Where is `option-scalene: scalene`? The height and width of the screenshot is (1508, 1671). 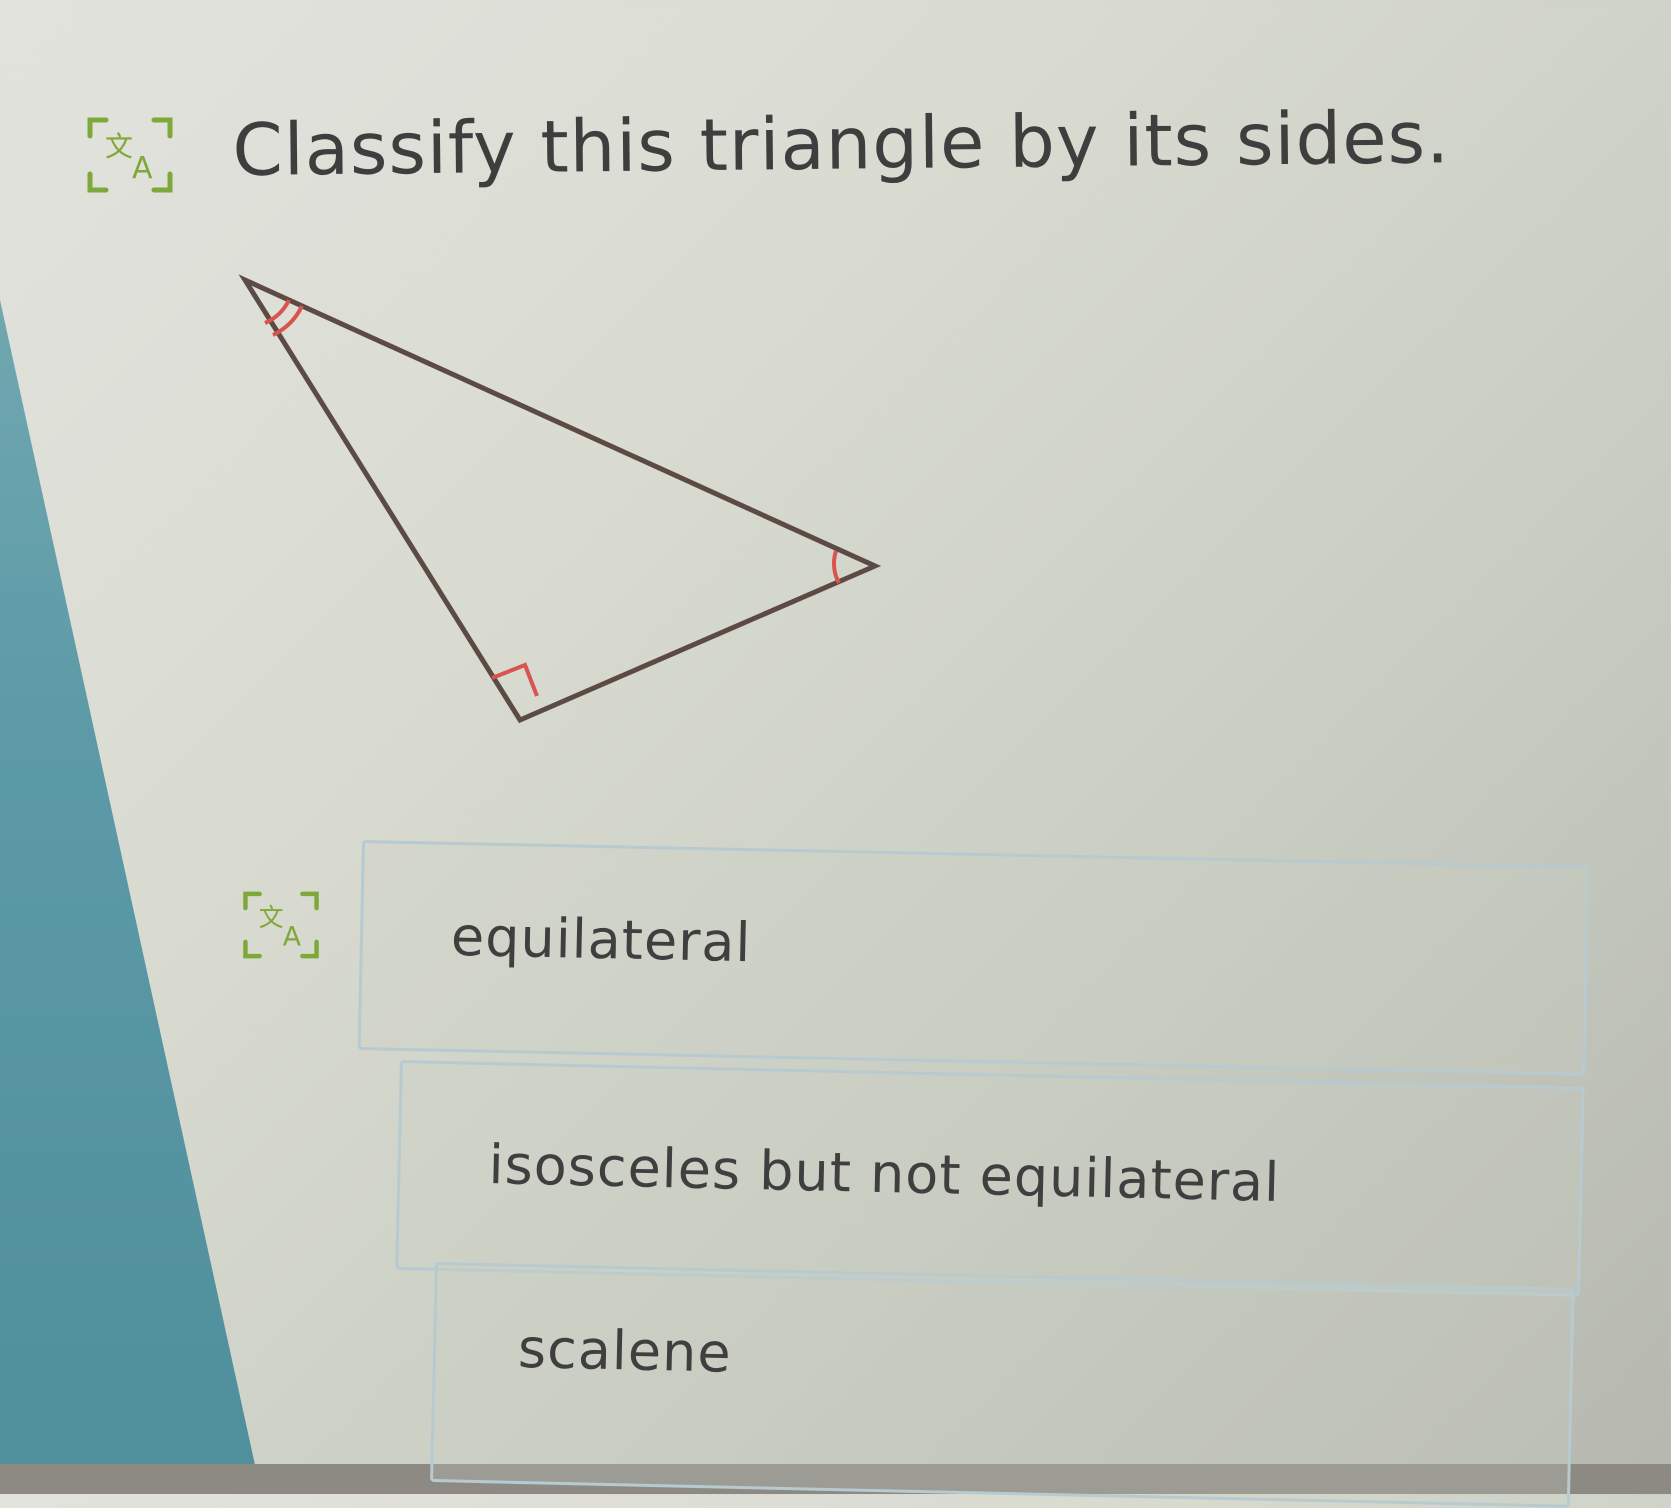
option-scalene: scalene is located at coordinates (1002, 1385).